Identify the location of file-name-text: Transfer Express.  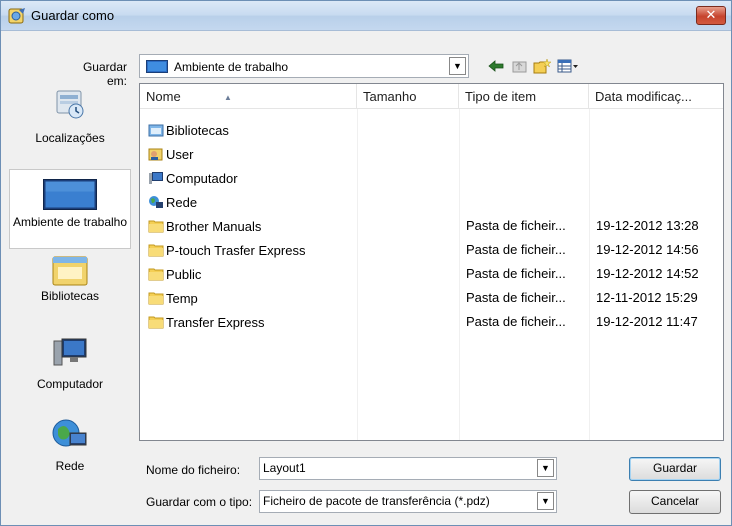
(215, 322).